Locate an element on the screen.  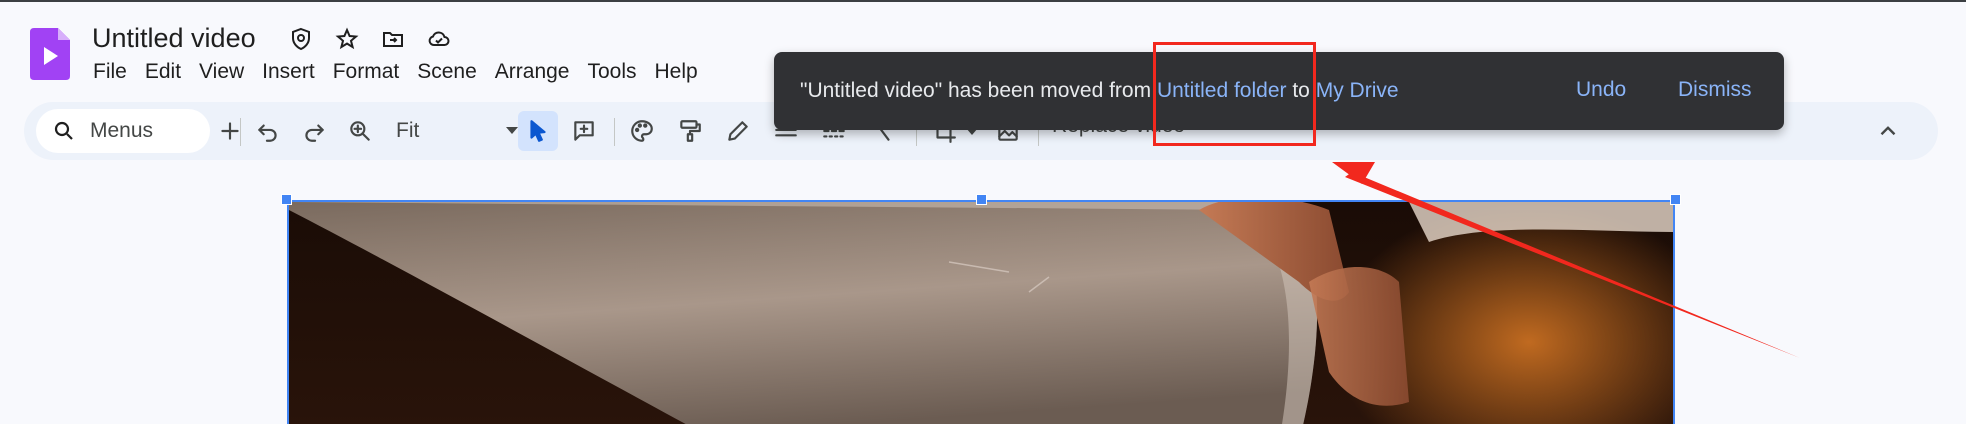
resize-handle-top-center is located at coordinates (981, 199).